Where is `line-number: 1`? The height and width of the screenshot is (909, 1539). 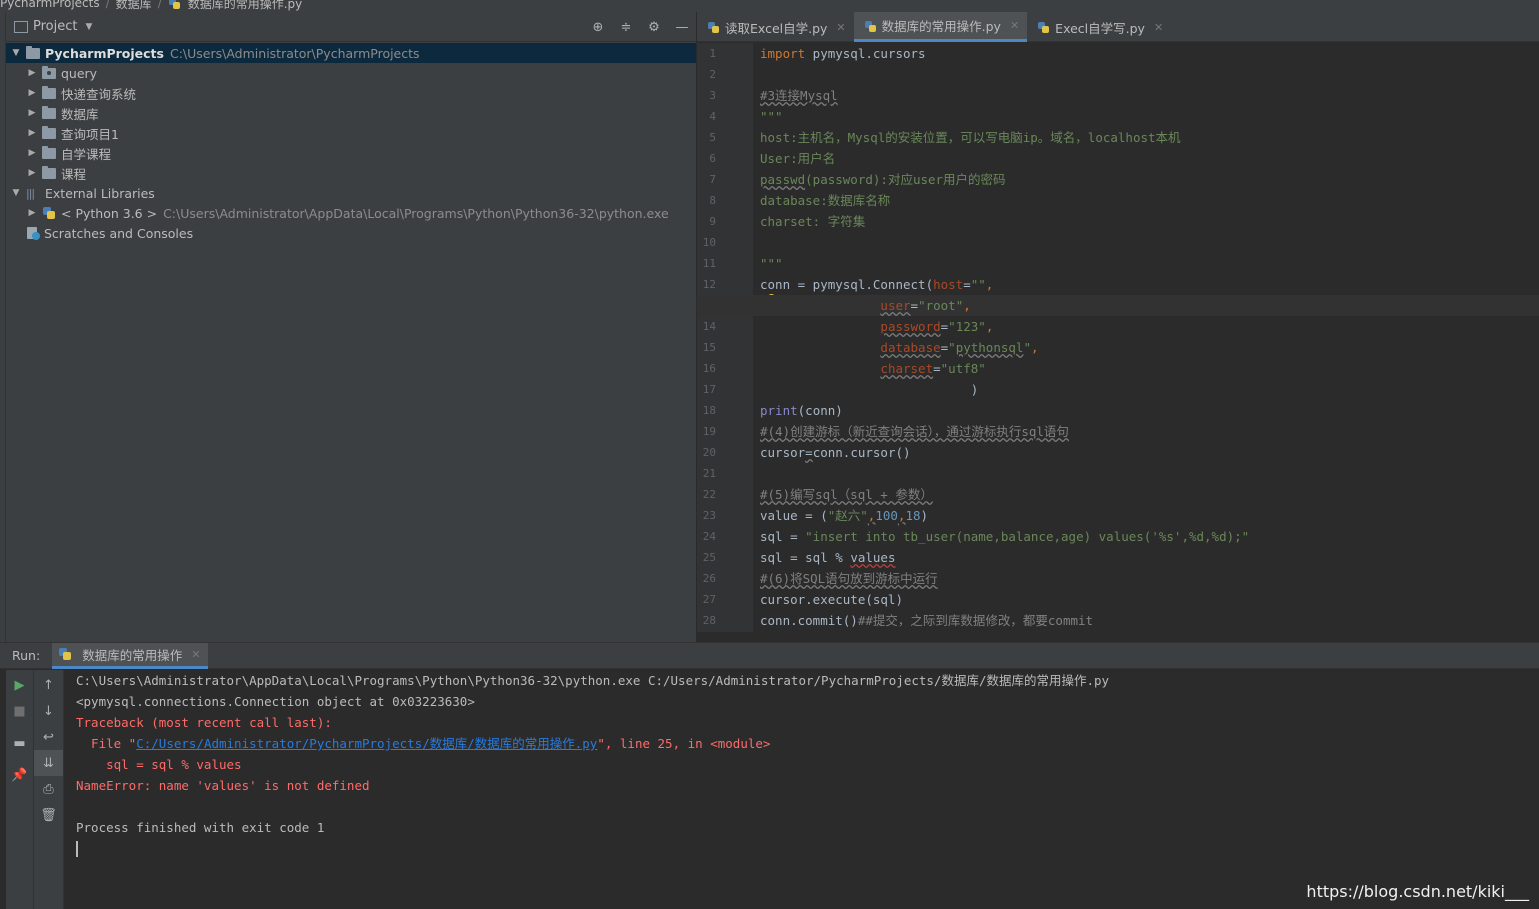
line-number: 1 is located at coordinates (712, 53).